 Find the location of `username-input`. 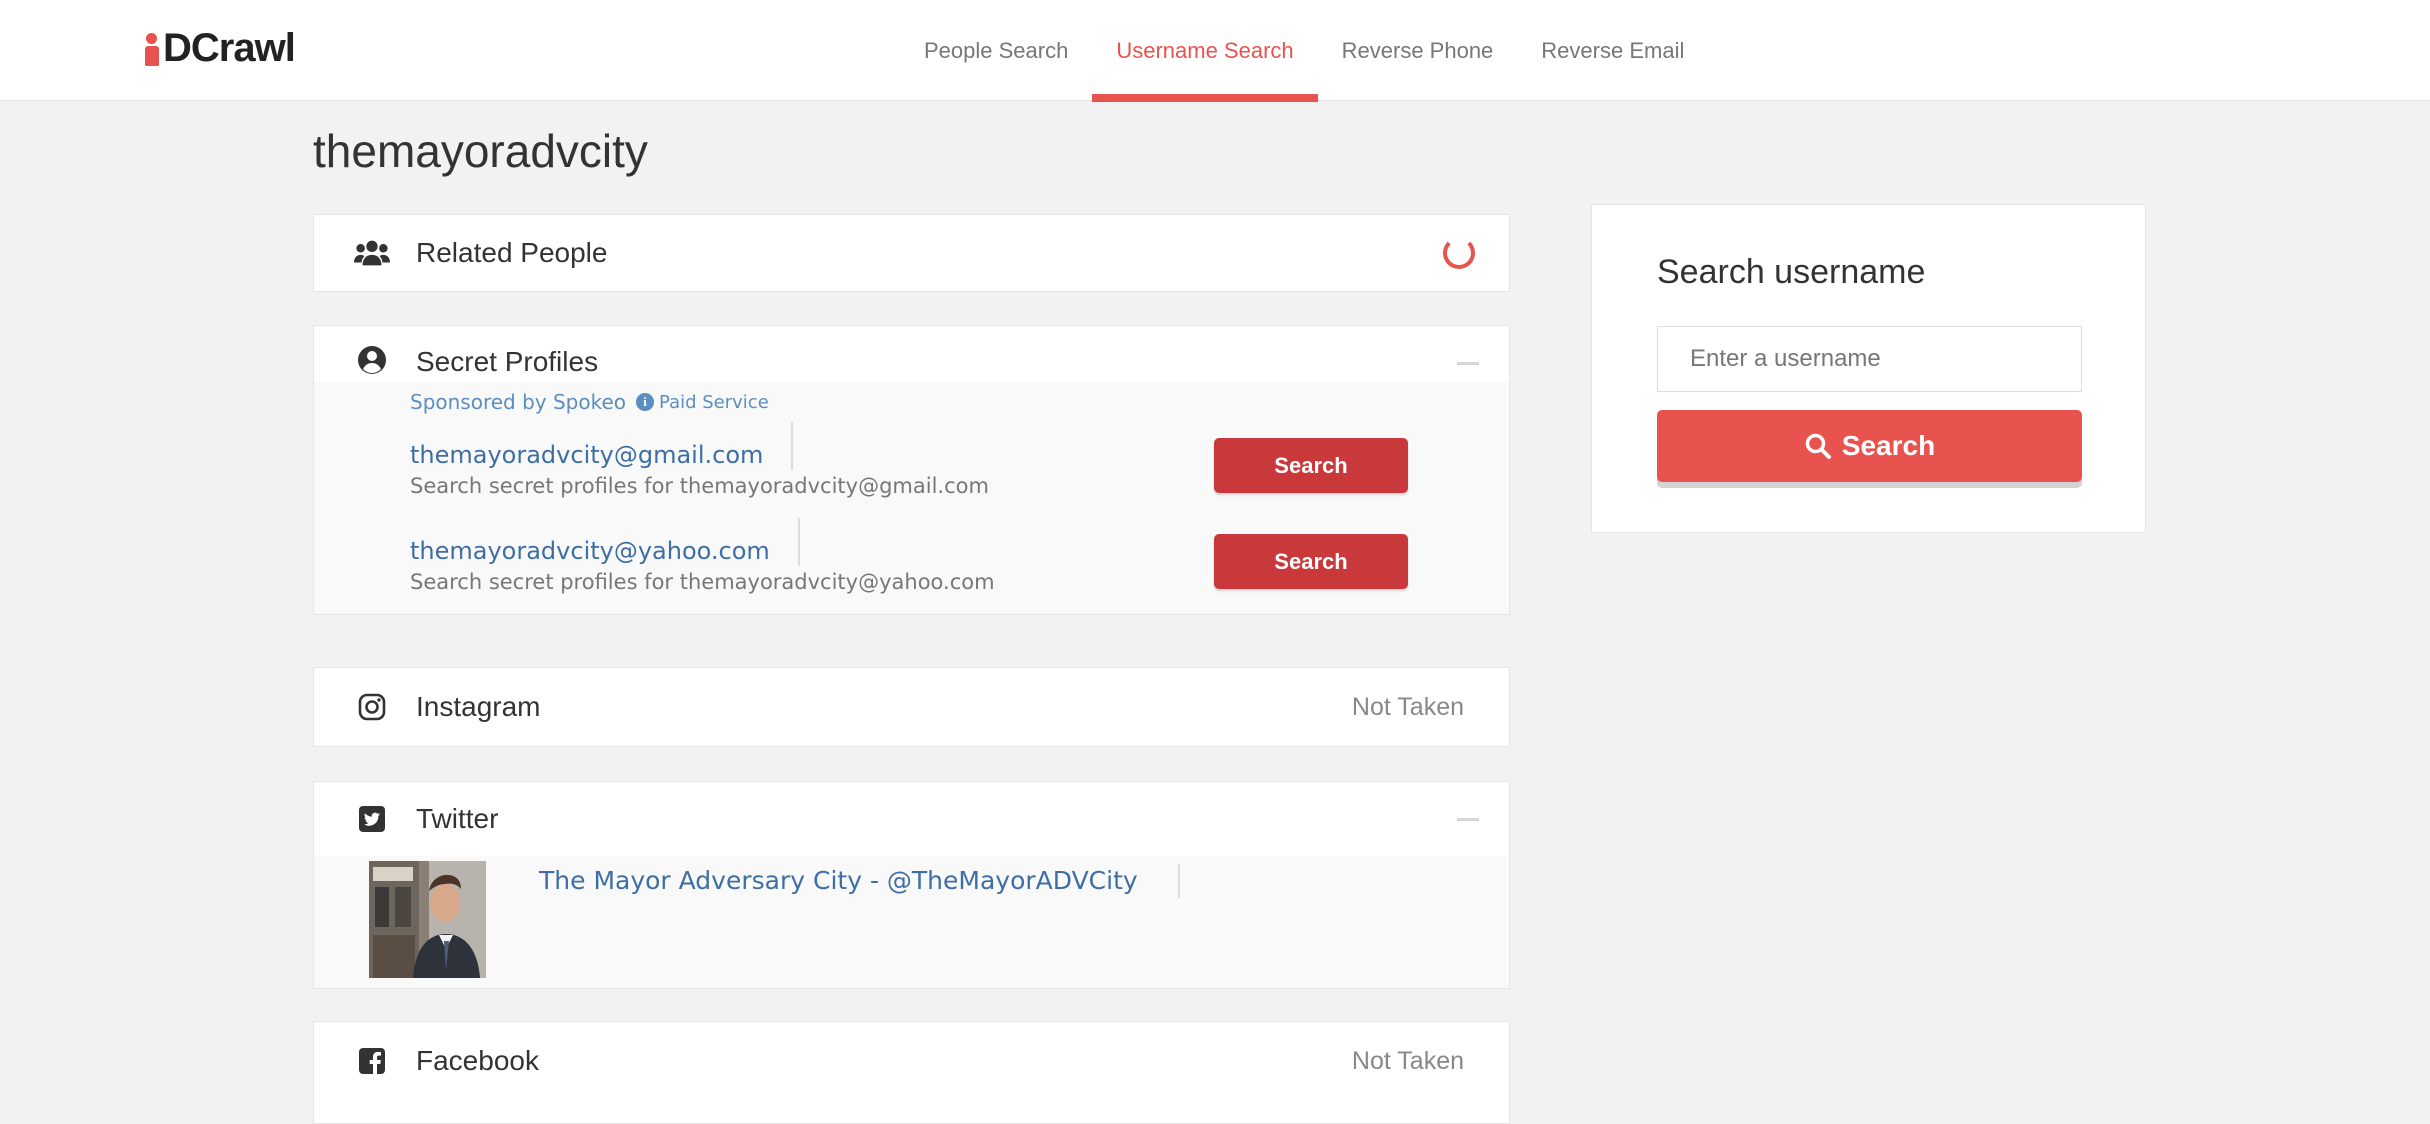

username-input is located at coordinates (1869, 359).